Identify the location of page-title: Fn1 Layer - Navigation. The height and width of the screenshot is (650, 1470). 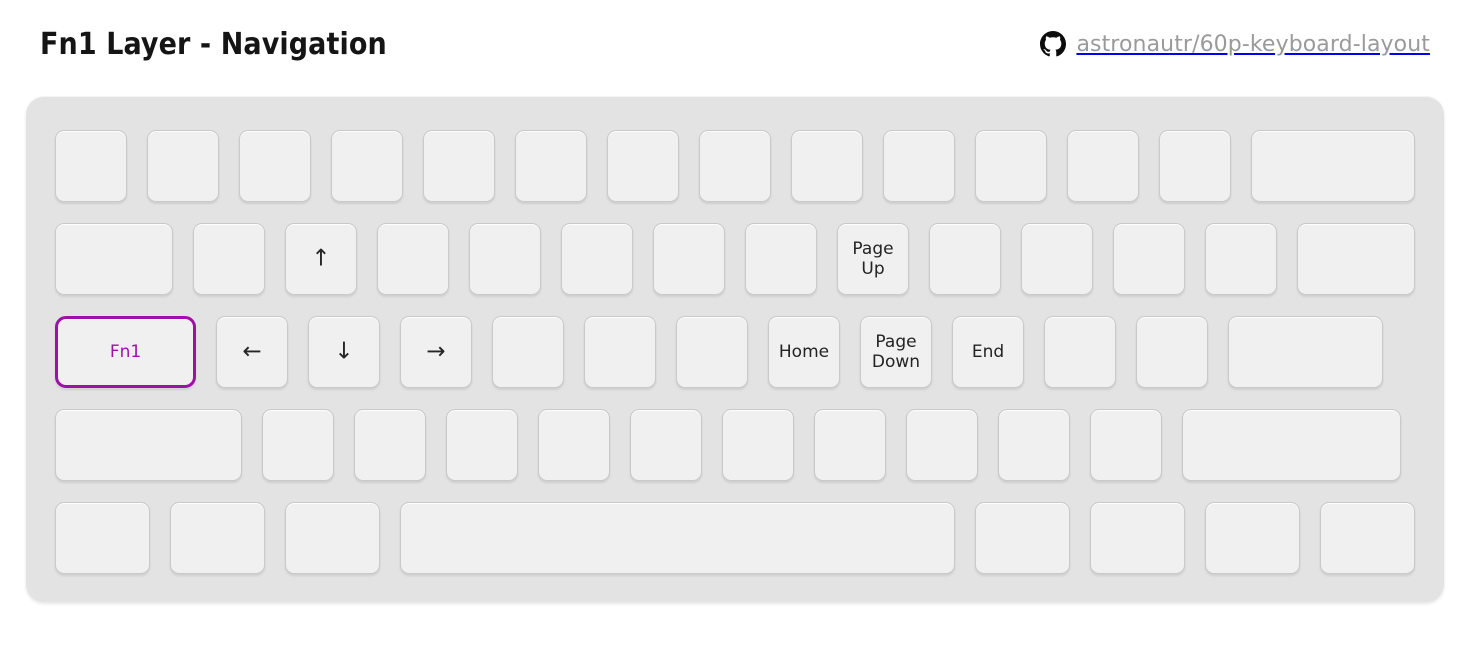
(213, 44).